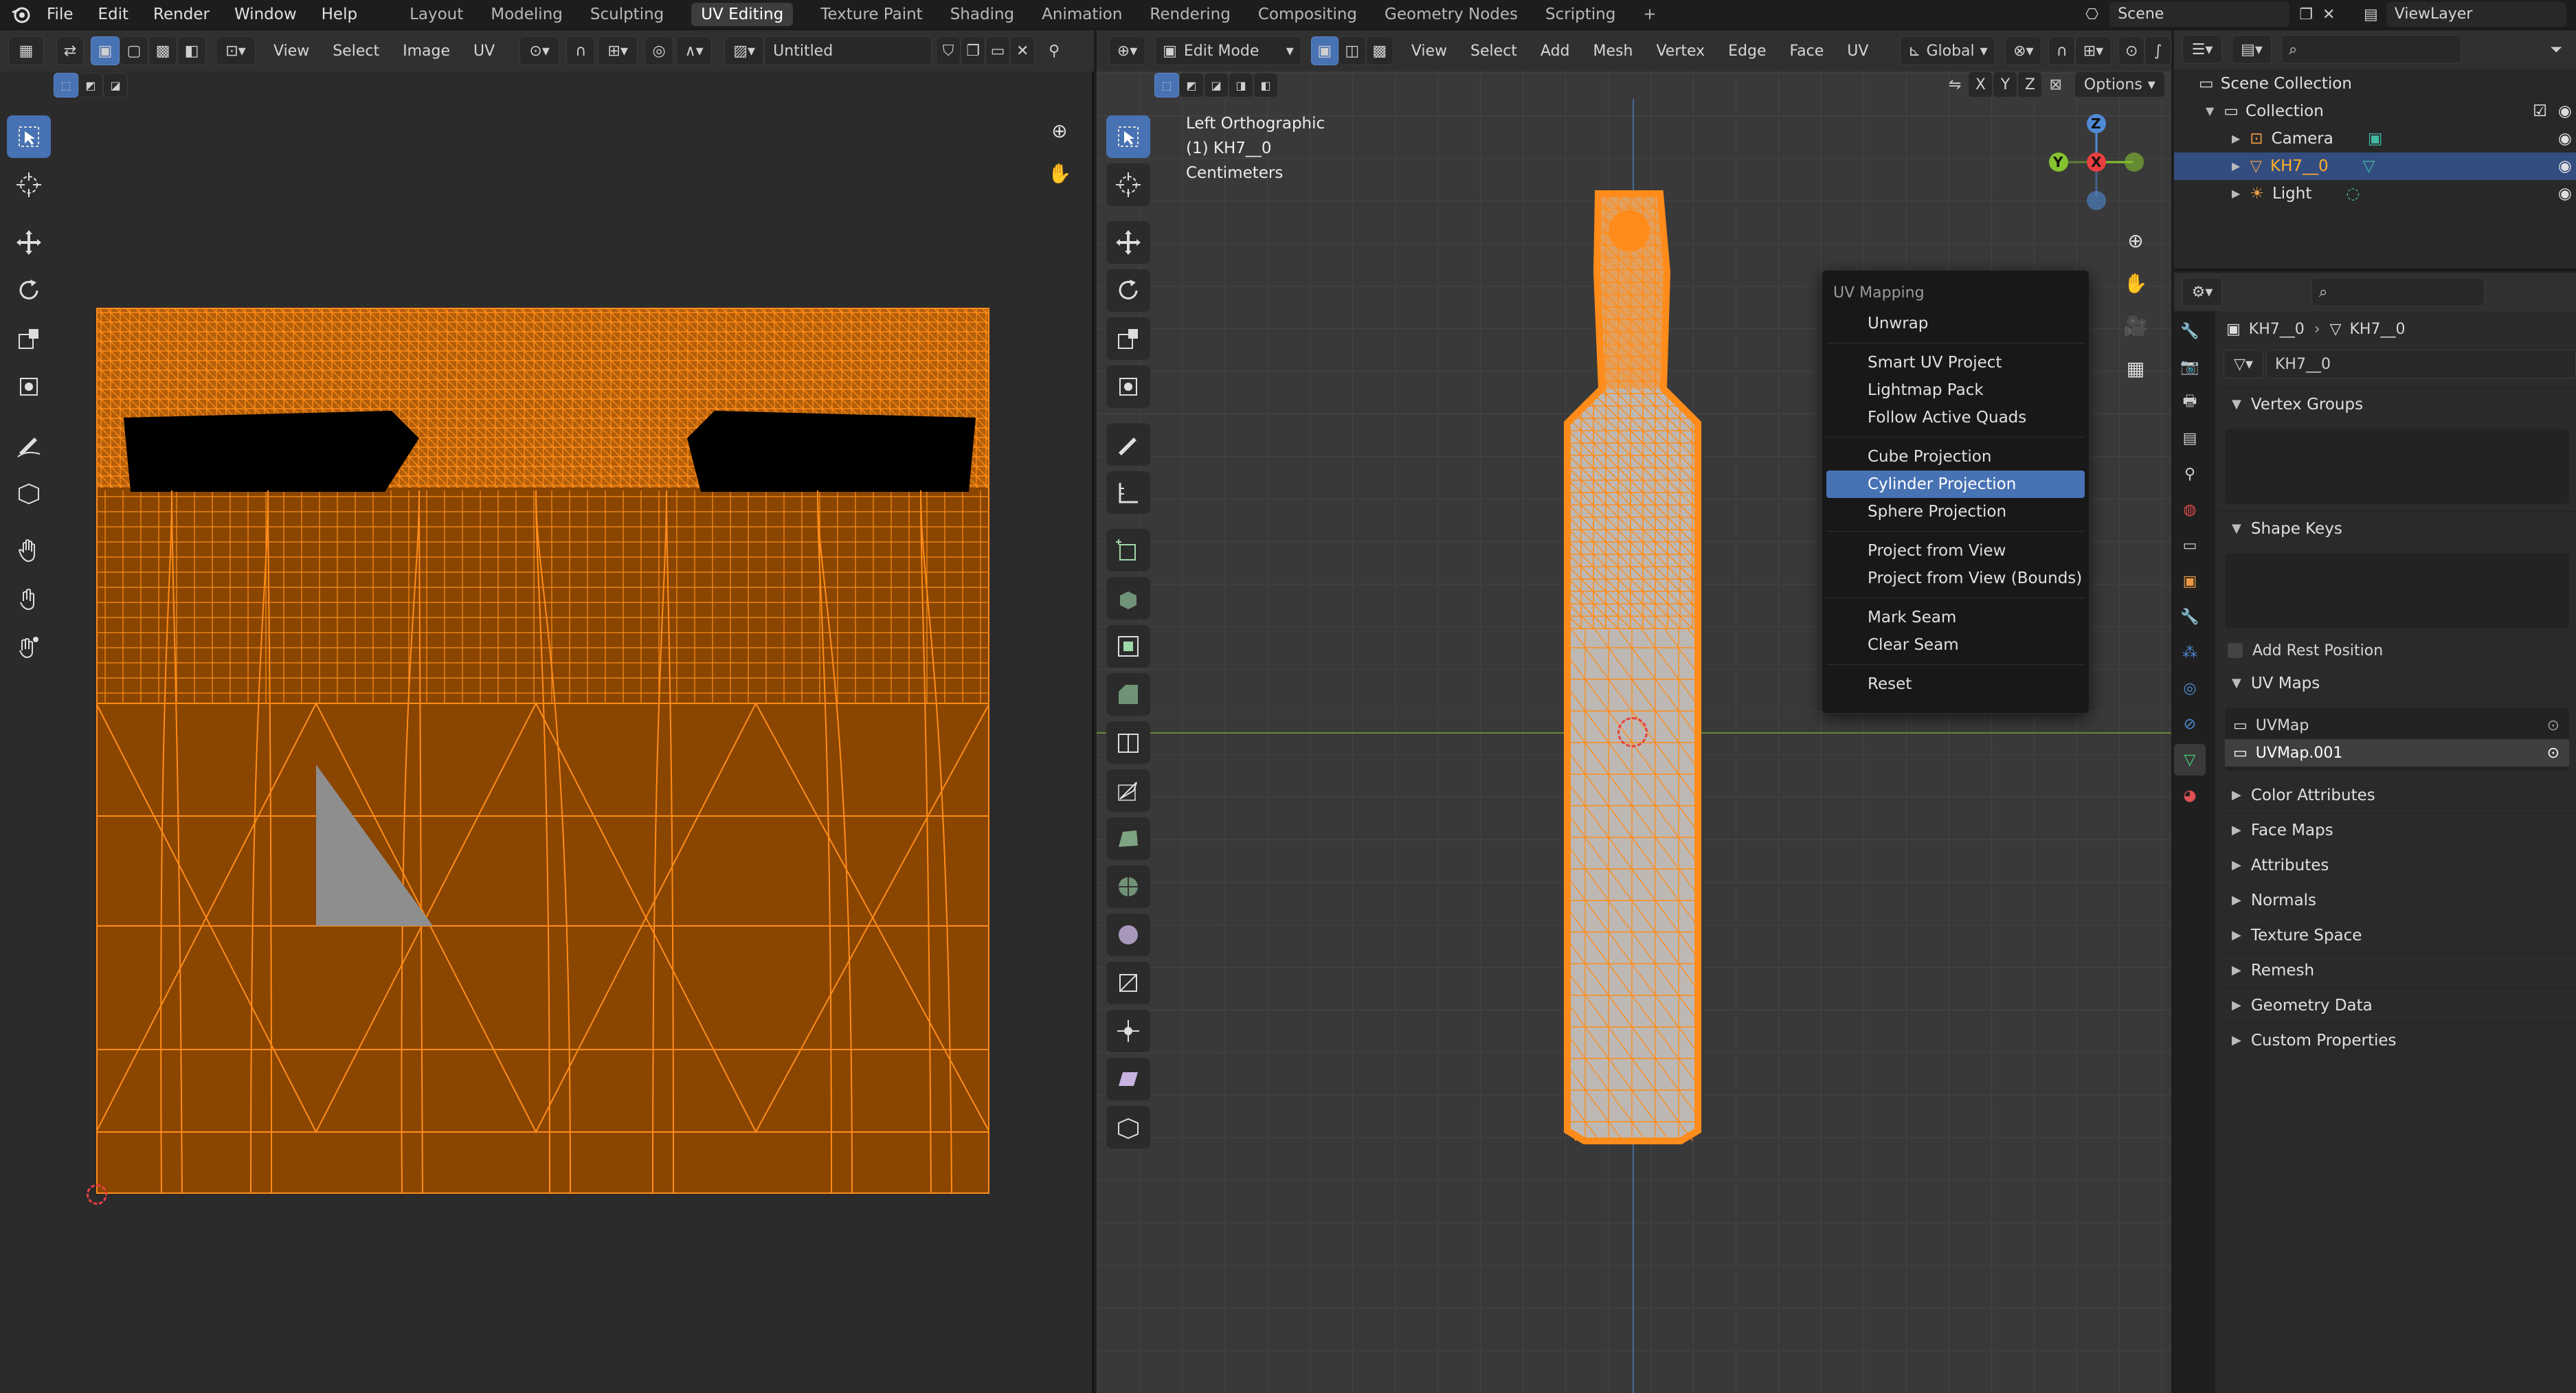 The height and width of the screenshot is (1393, 2576). What do you see at coordinates (26, 51) in the screenshot?
I see `editor-type-button: ▦` at bounding box center [26, 51].